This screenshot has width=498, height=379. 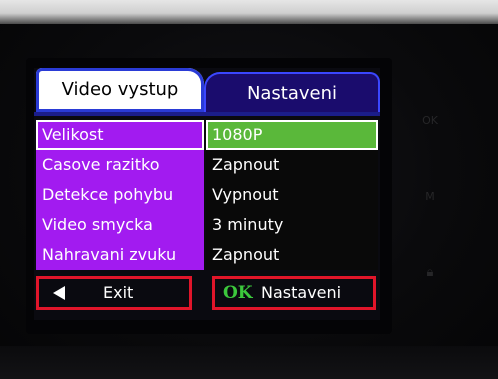 I want to click on menu-row-loop-recording: Video smycka 3 minuty, so click(x=207, y=225).